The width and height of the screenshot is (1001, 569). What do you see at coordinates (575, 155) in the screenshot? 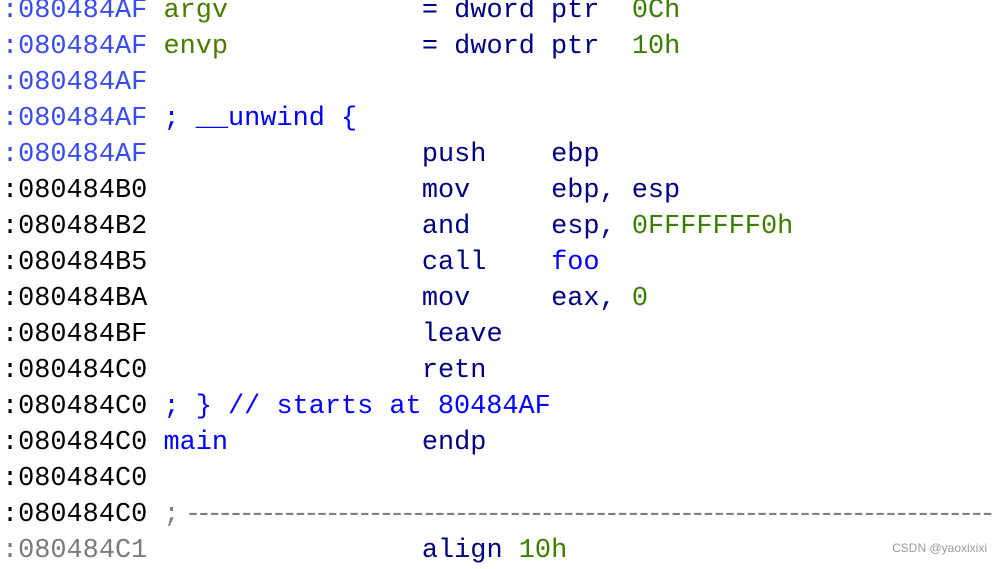
I see `operand: ebp` at bounding box center [575, 155].